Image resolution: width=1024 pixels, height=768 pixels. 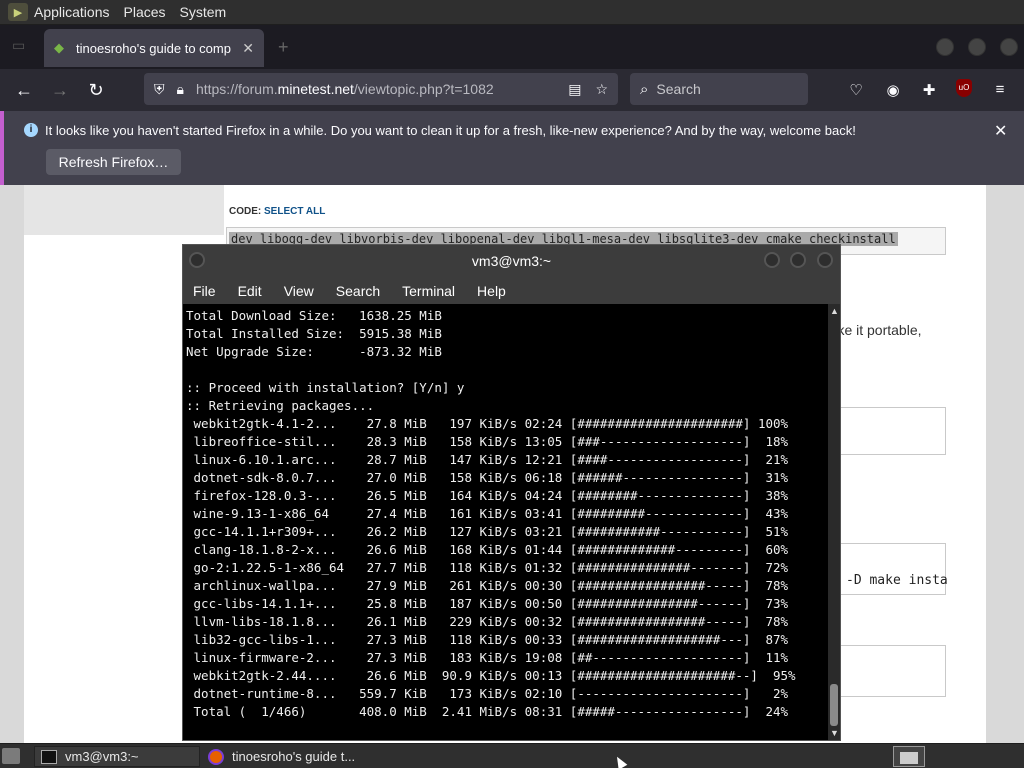 What do you see at coordinates (678, 89) in the screenshot?
I see `search-placeholder: Search` at bounding box center [678, 89].